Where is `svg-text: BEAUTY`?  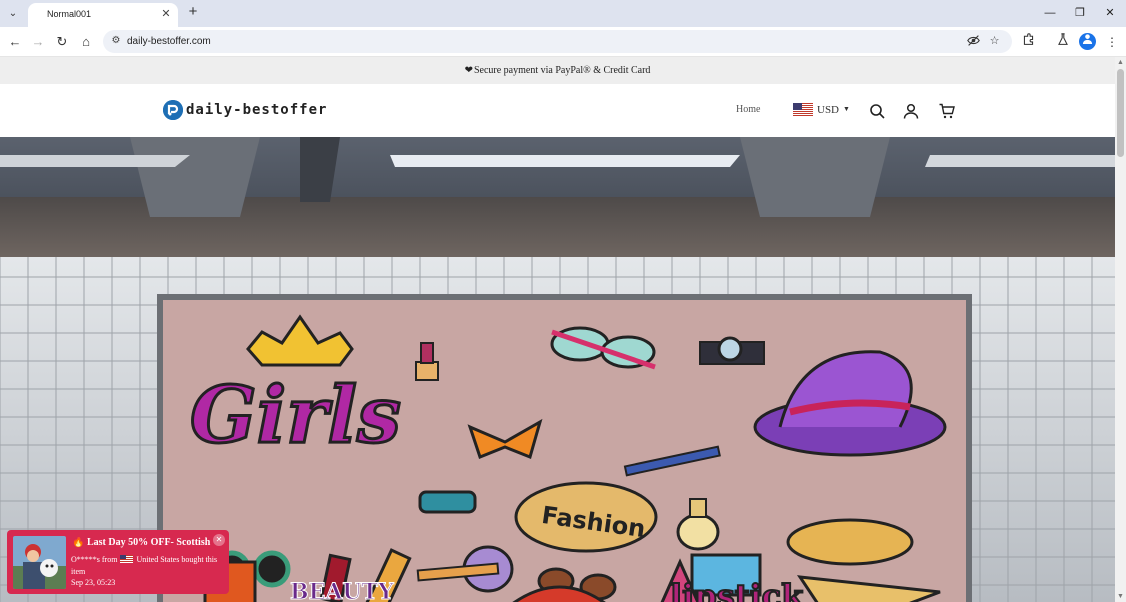 svg-text: BEAUTY is located at coordinates (342, 590).